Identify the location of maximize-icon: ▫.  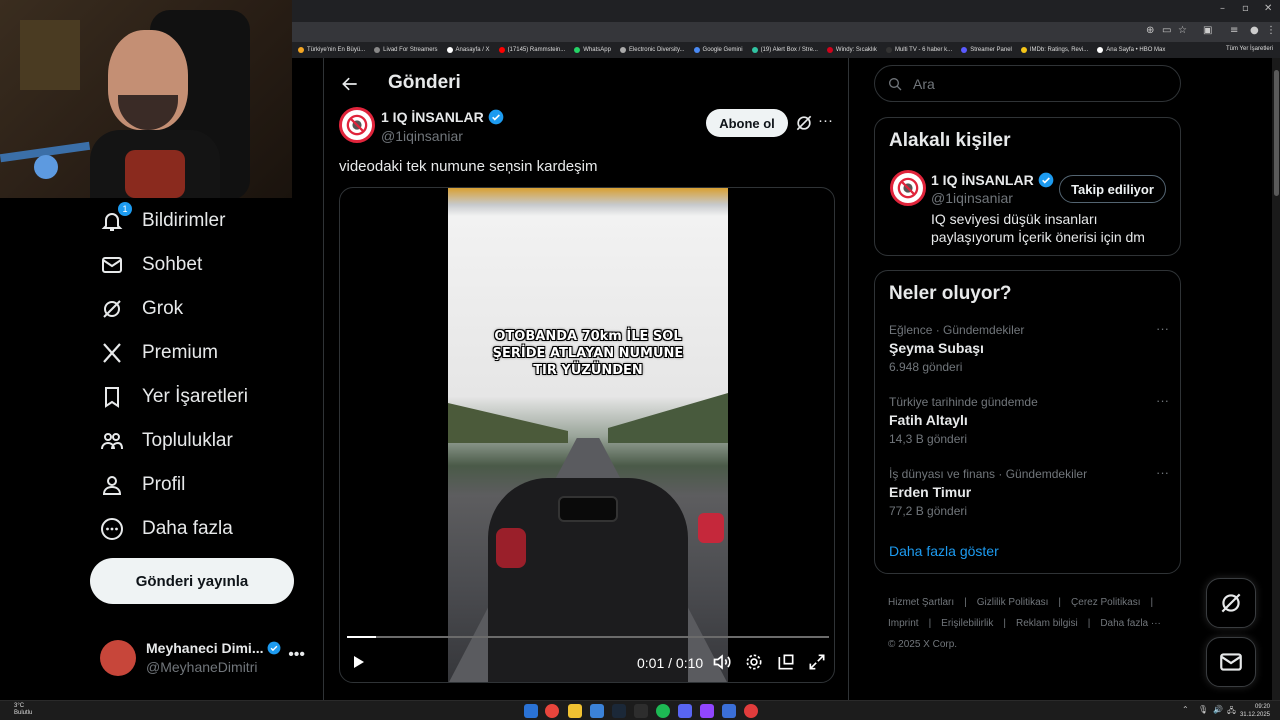
(1245, 8).